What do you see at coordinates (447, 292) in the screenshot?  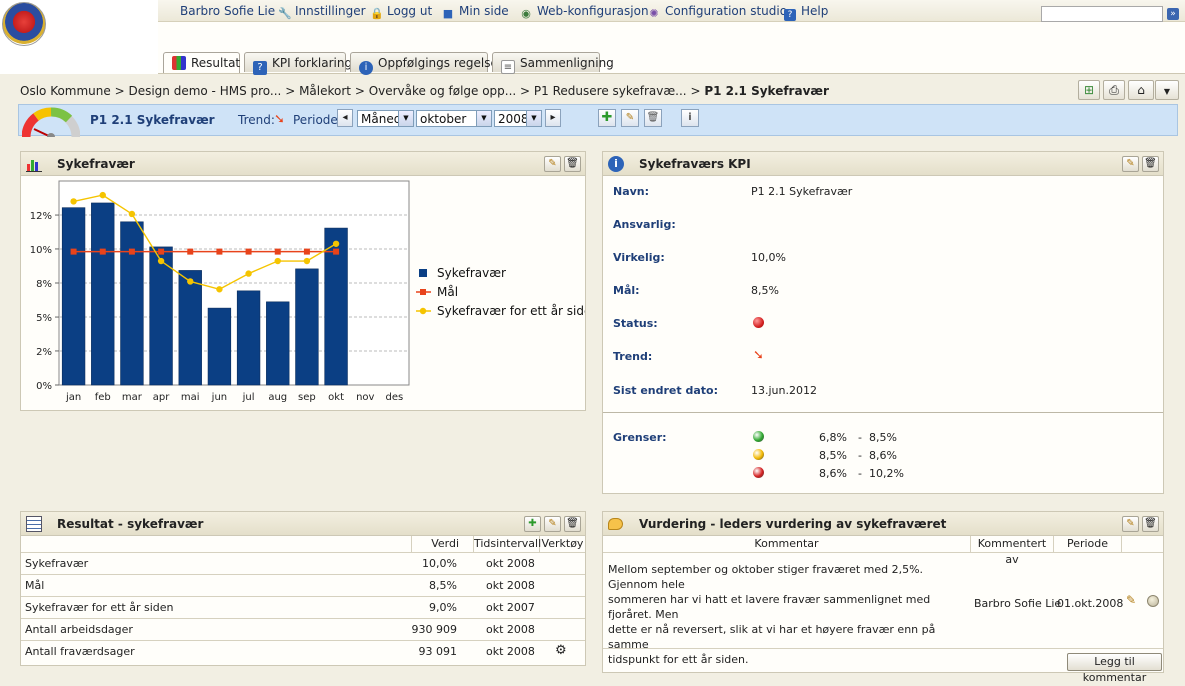 I see `legend-label: Mål` at bounding box center [447, 292].